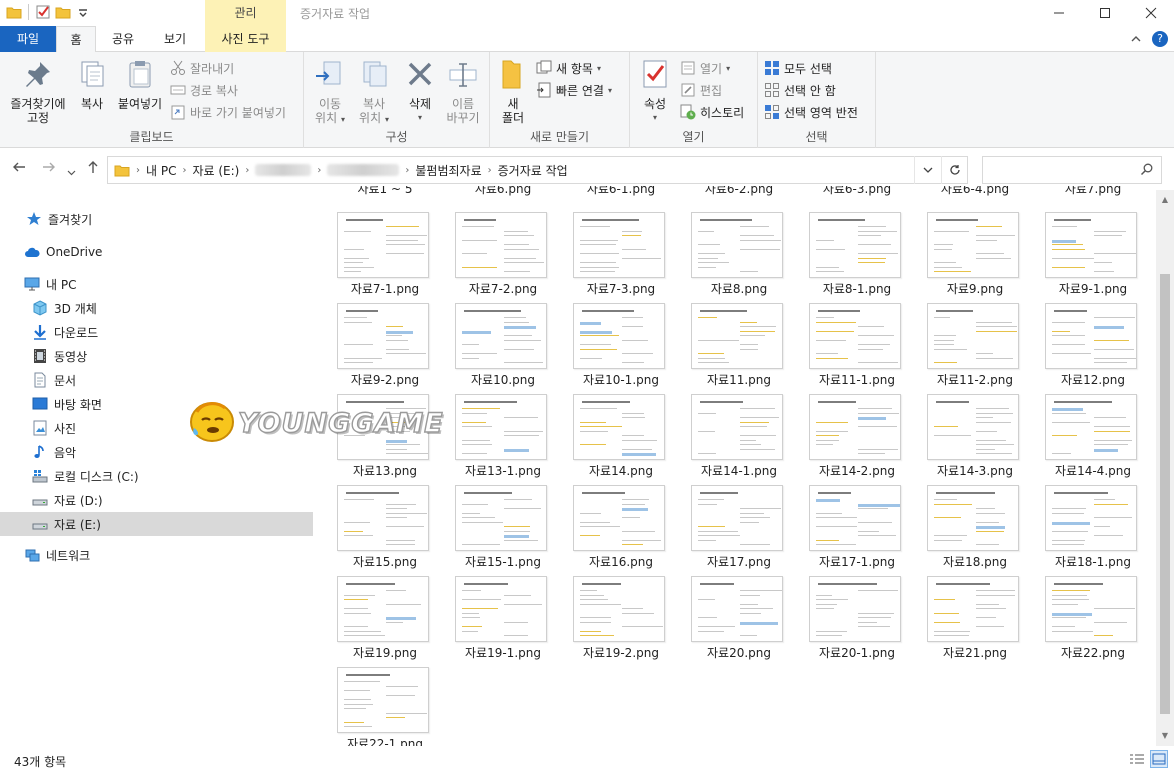 This screenshot has width=1174, height=770. Describe the element at coordinates (966, 334) in the screenshot. I see `file-tile: 자료11-2.png` at that location.